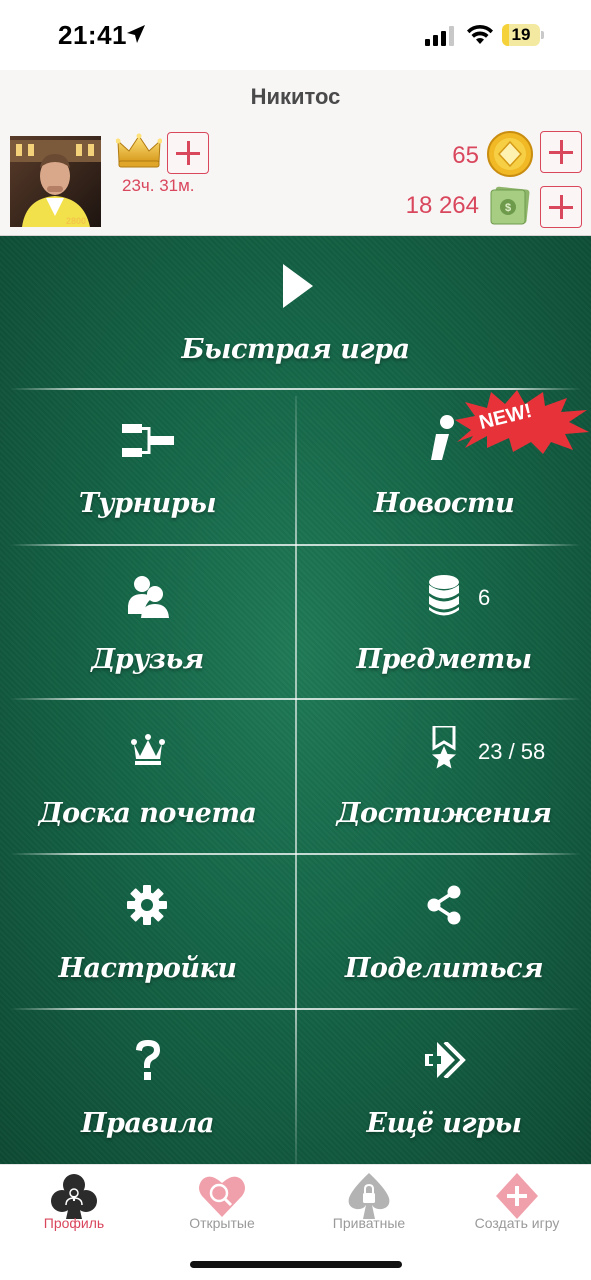  Describe the element at coordinates (148, 597) in the screenshot. I see `friends-icon` at that location.